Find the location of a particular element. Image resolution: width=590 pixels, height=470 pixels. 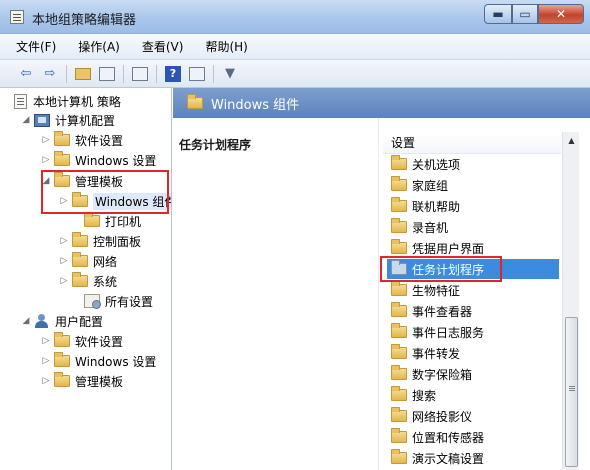

menu-action: 操作(A) is located at coordinates (99, 46).